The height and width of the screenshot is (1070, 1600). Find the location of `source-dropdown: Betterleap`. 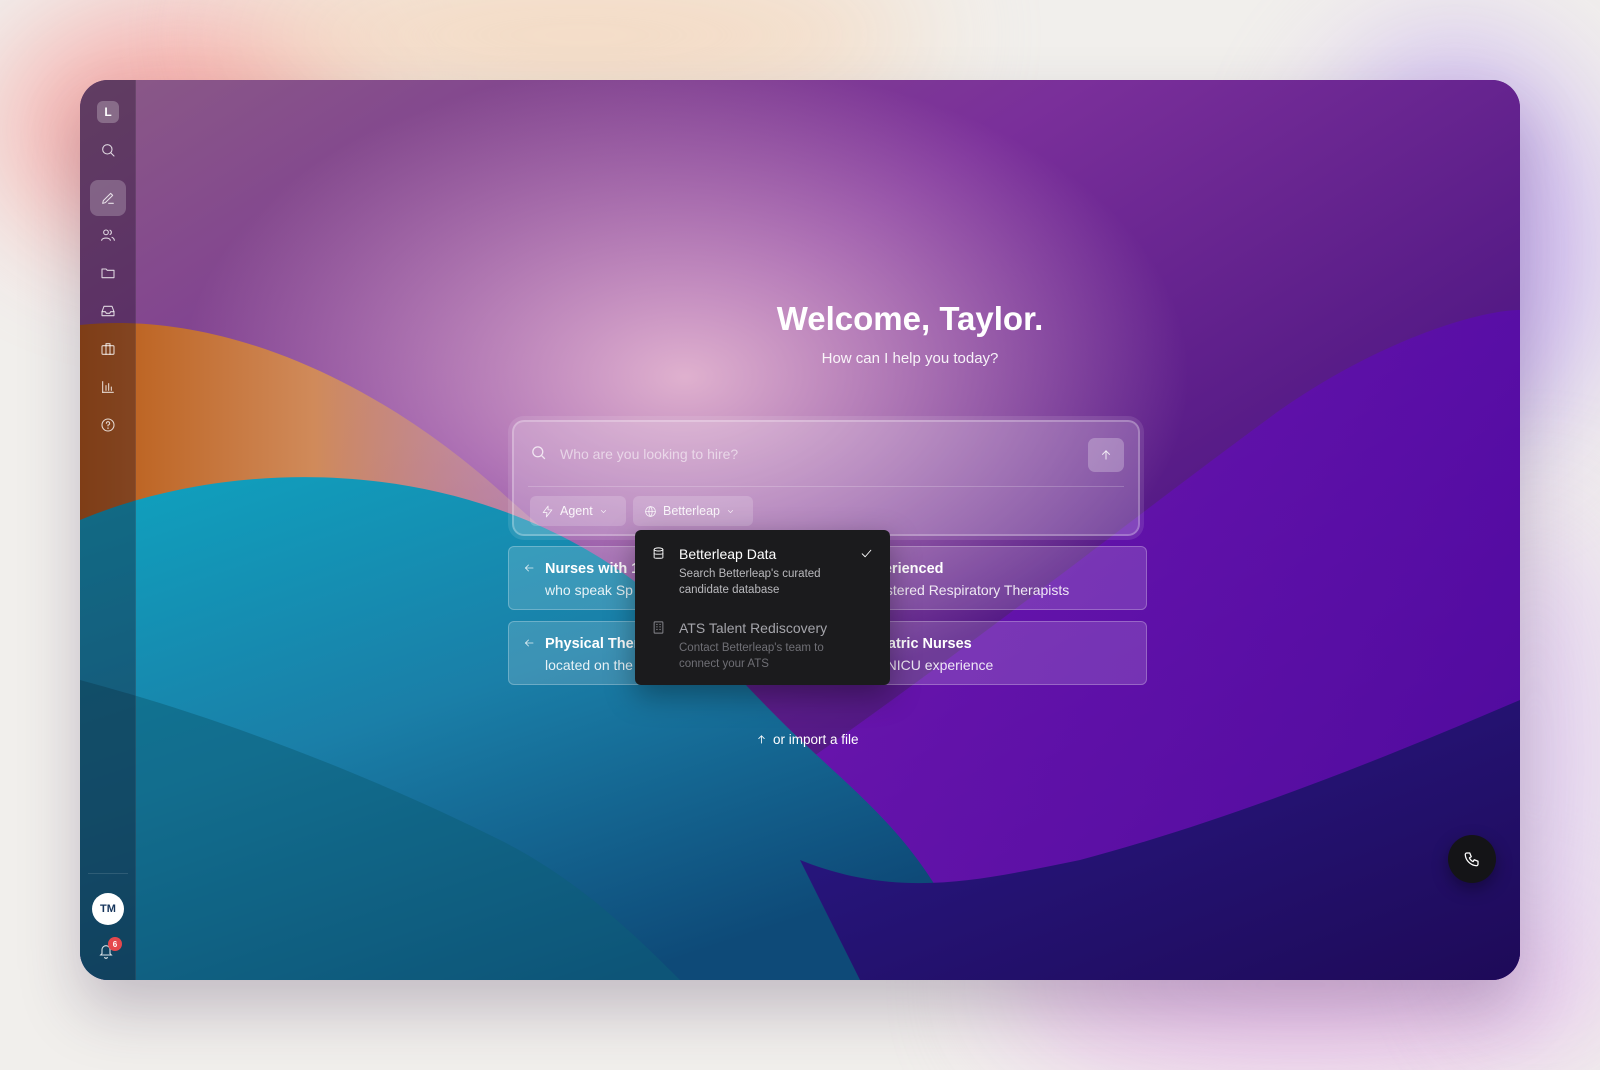

source-dropdown: Betterleap is located at coordinates (693, 511).